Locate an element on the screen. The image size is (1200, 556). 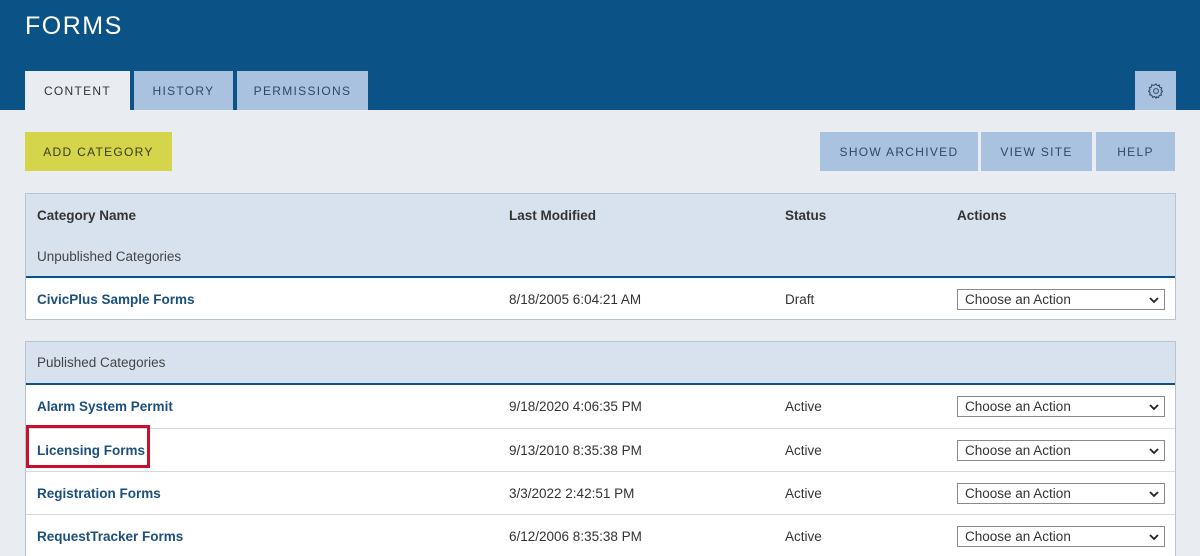
published-categories-label: Published Categories is located at coordinates (101, 362).